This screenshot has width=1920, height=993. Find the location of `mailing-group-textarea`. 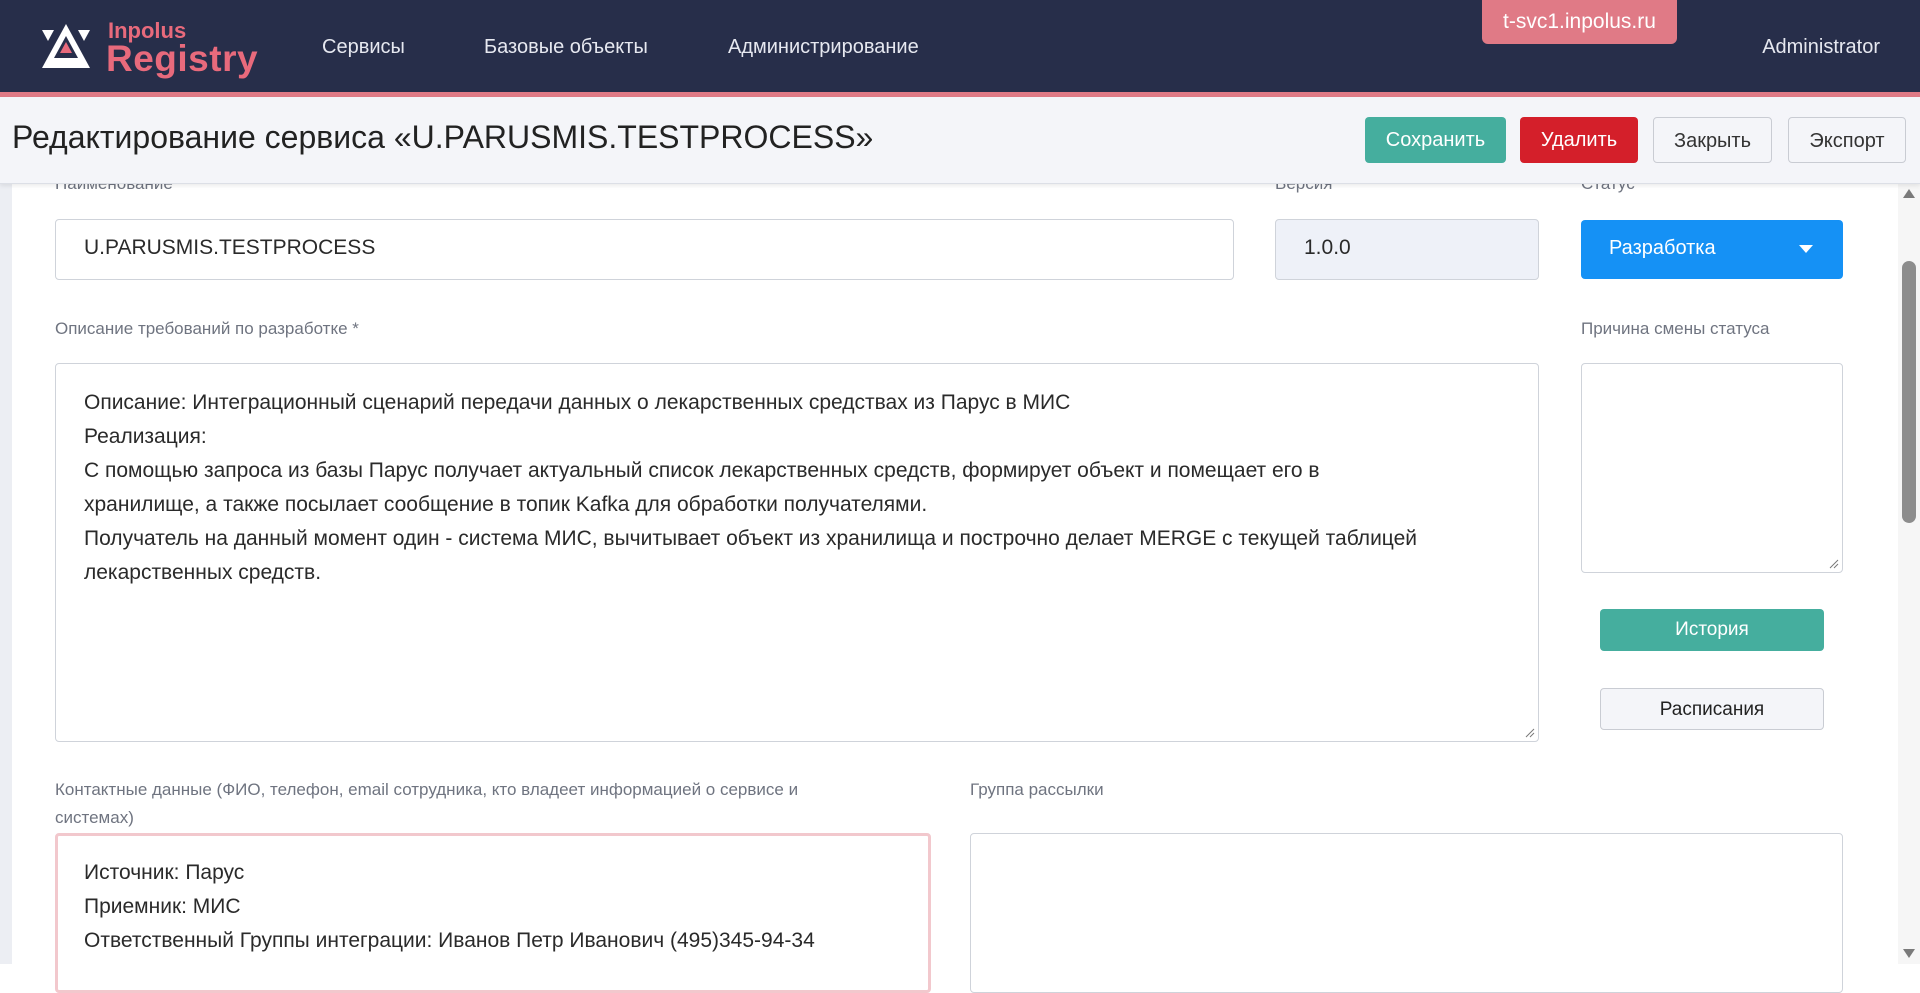

mailing-group-textarea is located at coordinates (1406, 913).